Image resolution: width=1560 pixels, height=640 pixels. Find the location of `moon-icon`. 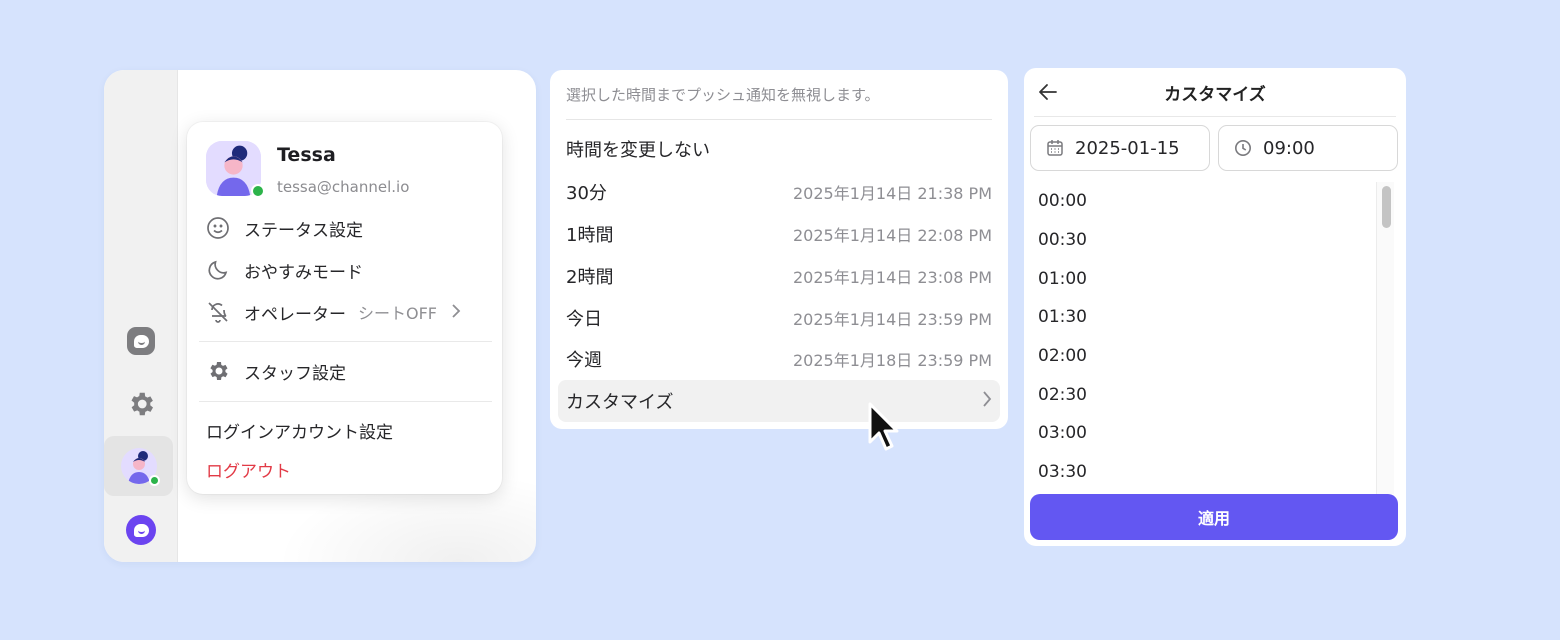

moon-icon is located at coordinates (218, 270).